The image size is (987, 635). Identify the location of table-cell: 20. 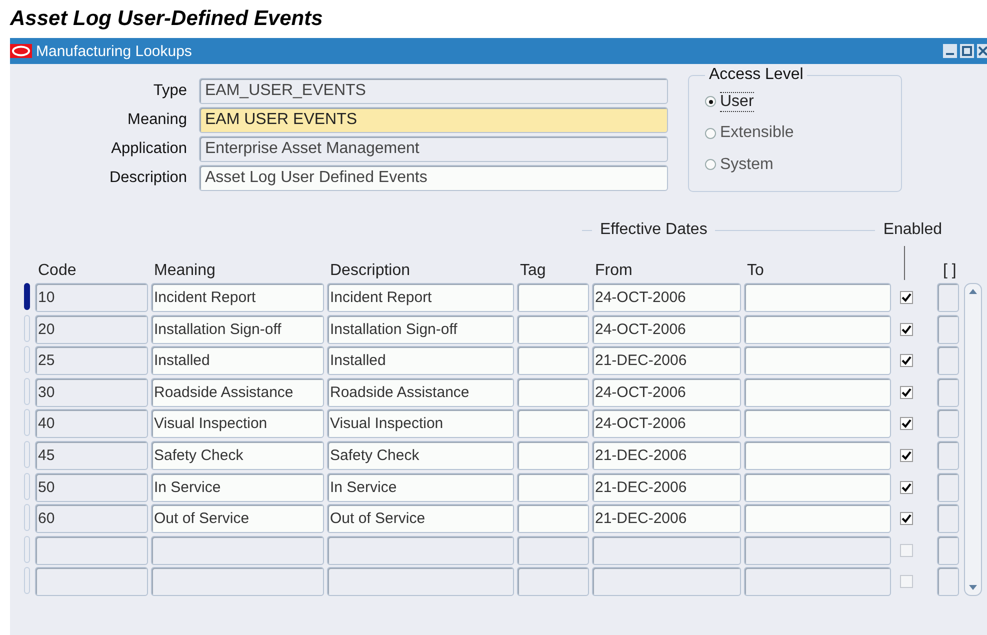
(91, 329).